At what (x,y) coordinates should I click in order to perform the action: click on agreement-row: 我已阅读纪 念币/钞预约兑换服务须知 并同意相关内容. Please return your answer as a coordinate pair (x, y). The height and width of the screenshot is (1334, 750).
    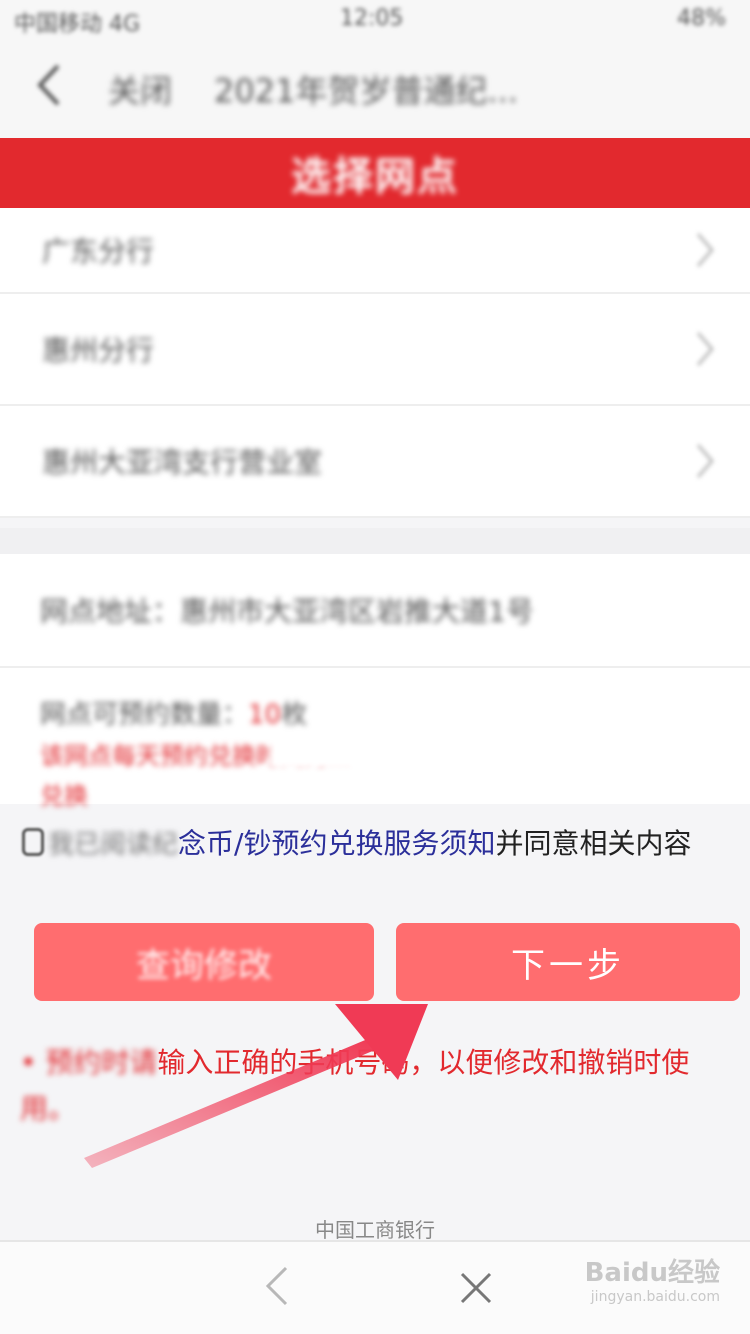
    Looking at the image, I should click on (356, 842).